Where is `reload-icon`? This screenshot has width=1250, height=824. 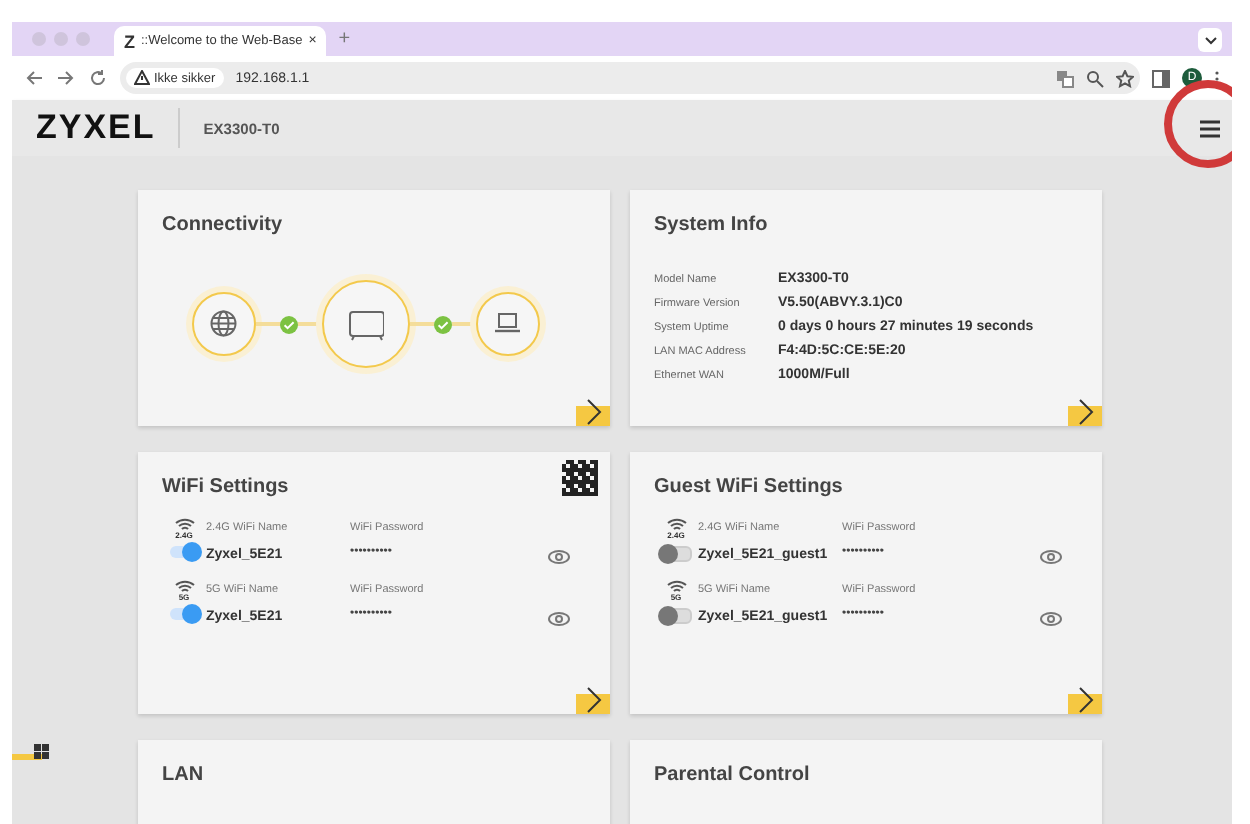
reload-icon is located at coordinates (98, 78).